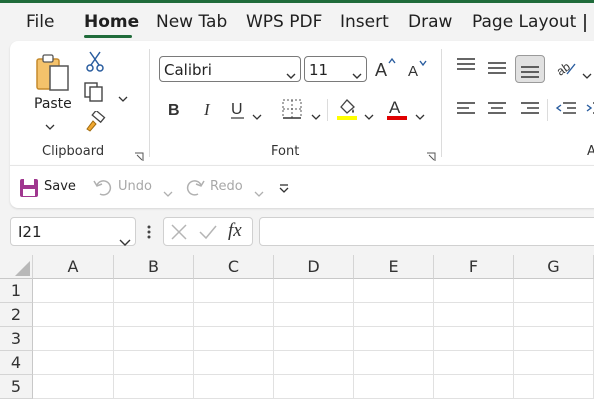  Describe the element at coordinates (40, 22) in the screenshot. I see `tab-file: File` at that location.